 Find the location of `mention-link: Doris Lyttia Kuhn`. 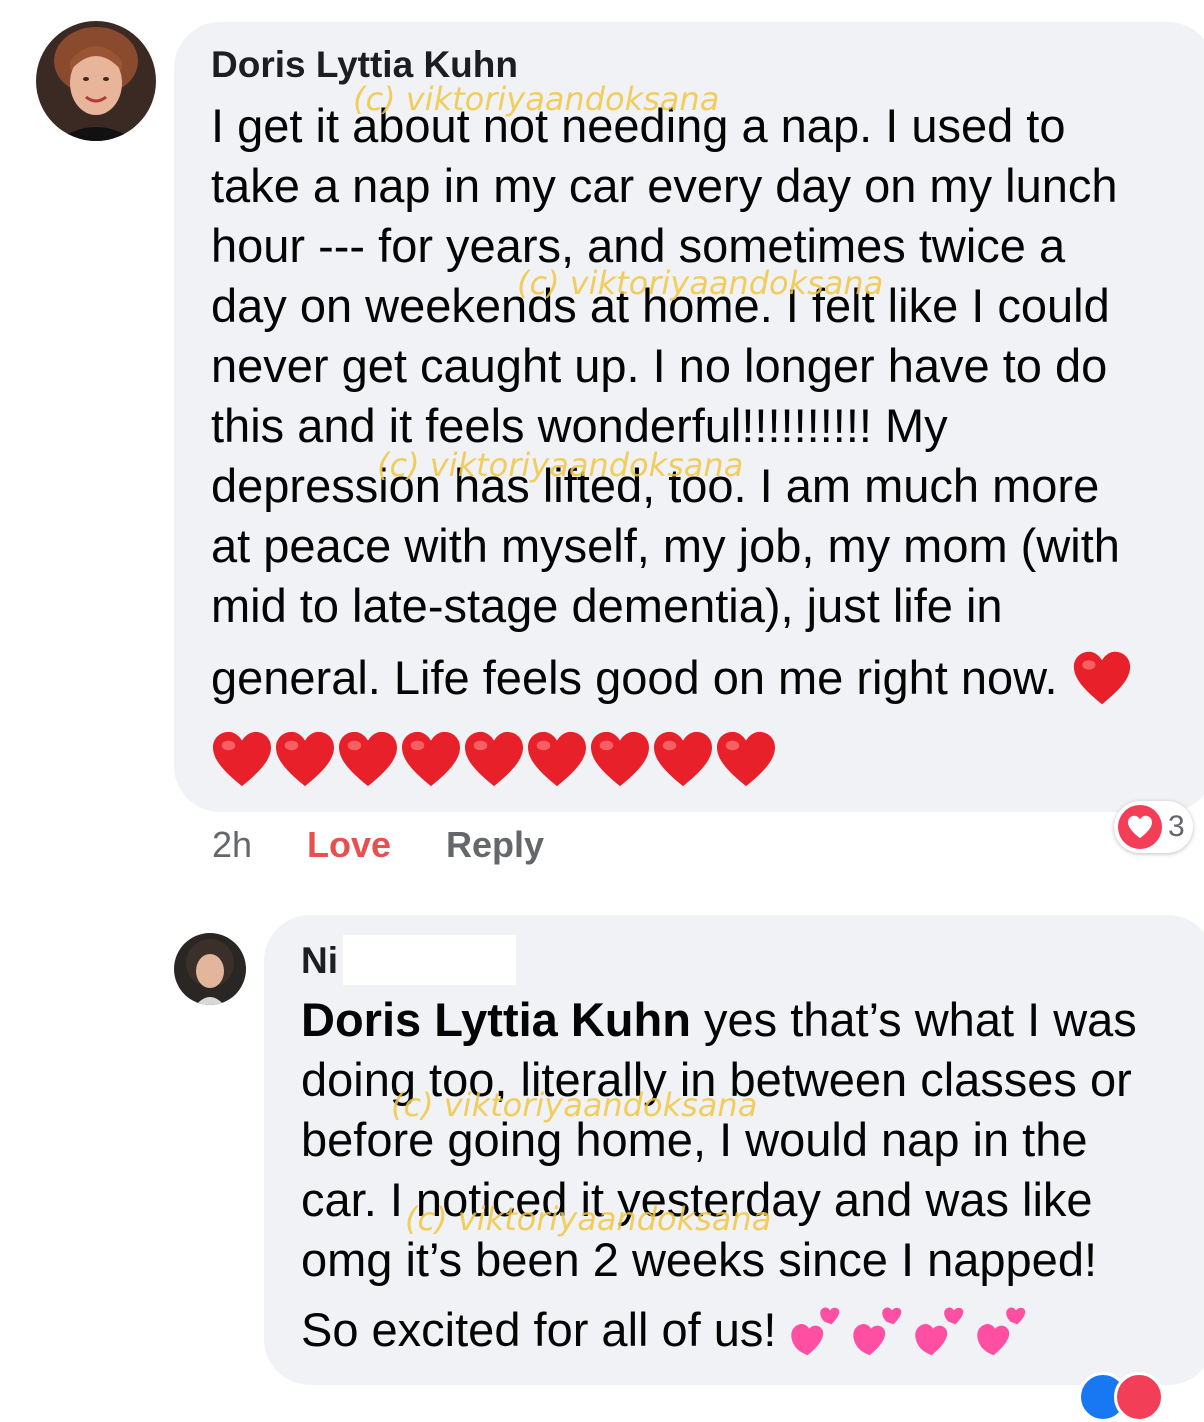

mention-link: Doris Lyttia Kuhn is located at coordinates (496, 1019).